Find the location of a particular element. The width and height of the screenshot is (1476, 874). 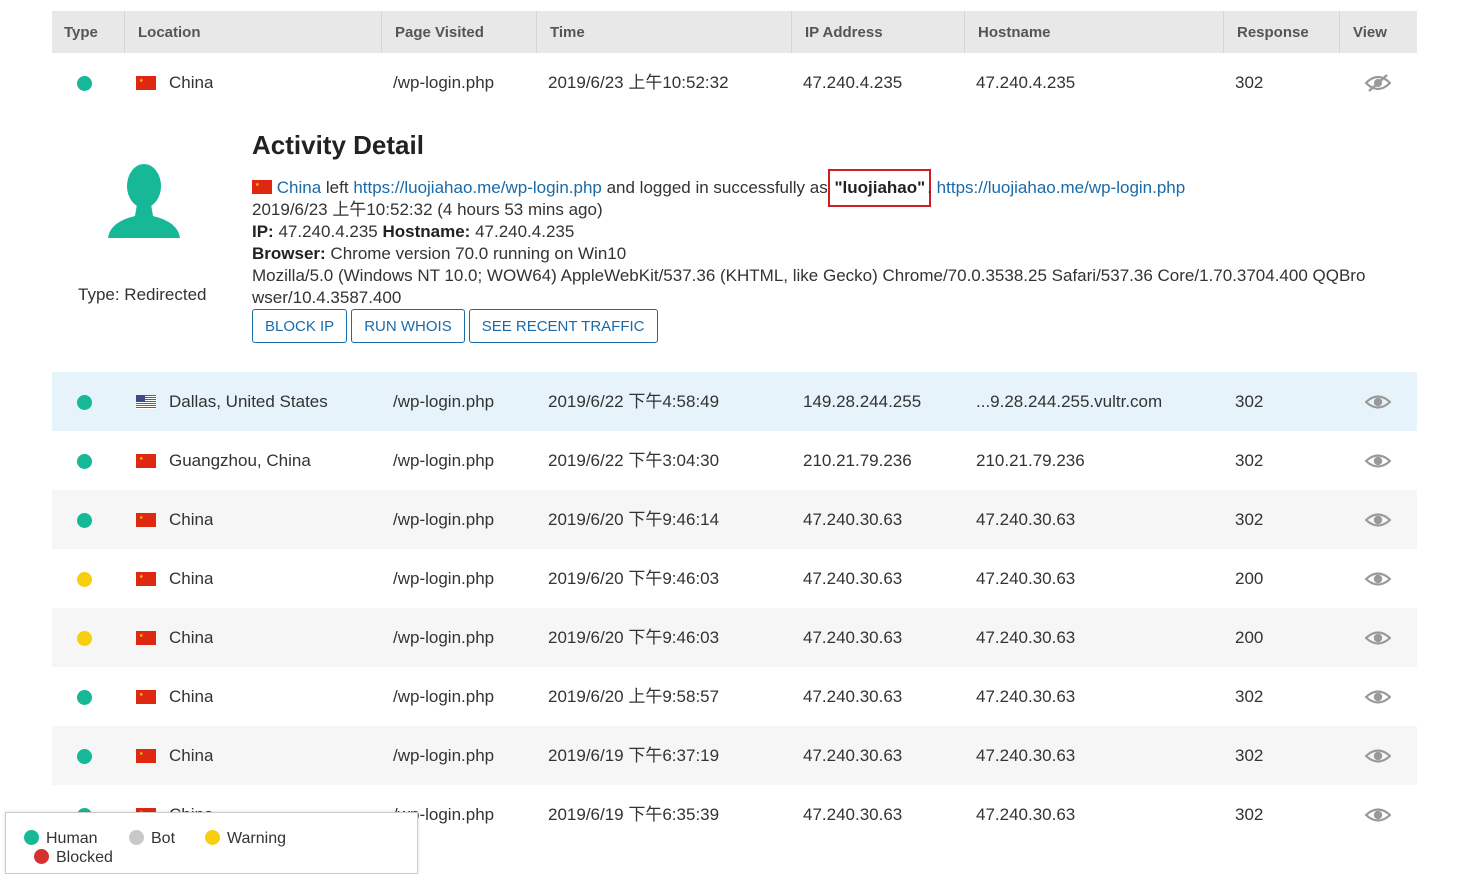

see-recent-traffic-button: SEE RECENT TRAFFIC is located at coordinates (563, 326).